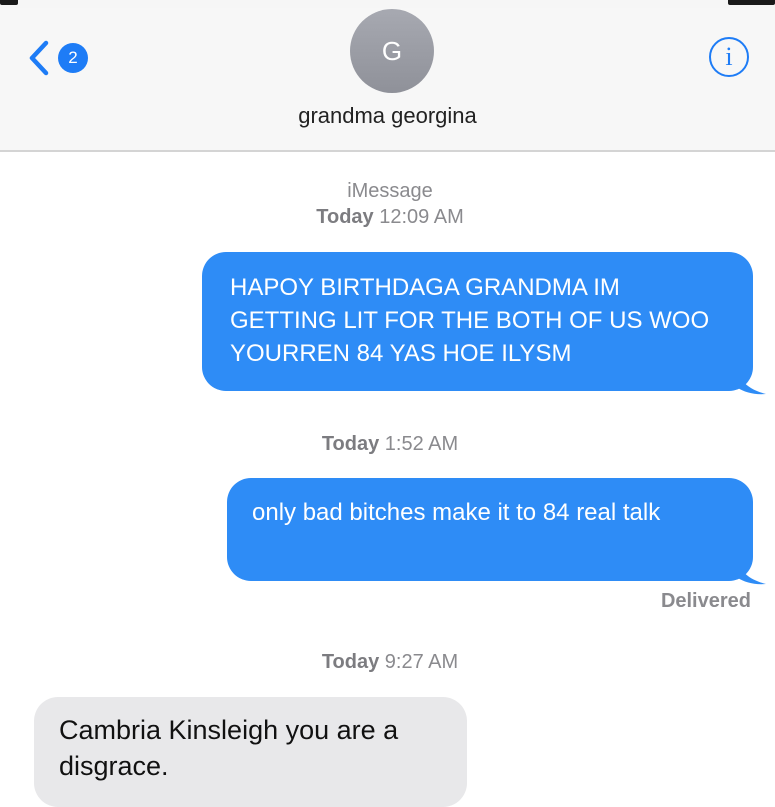 The height and width of the screenshot is (807, 775). I want to click on service-label: iMessage, so click(390, 191).